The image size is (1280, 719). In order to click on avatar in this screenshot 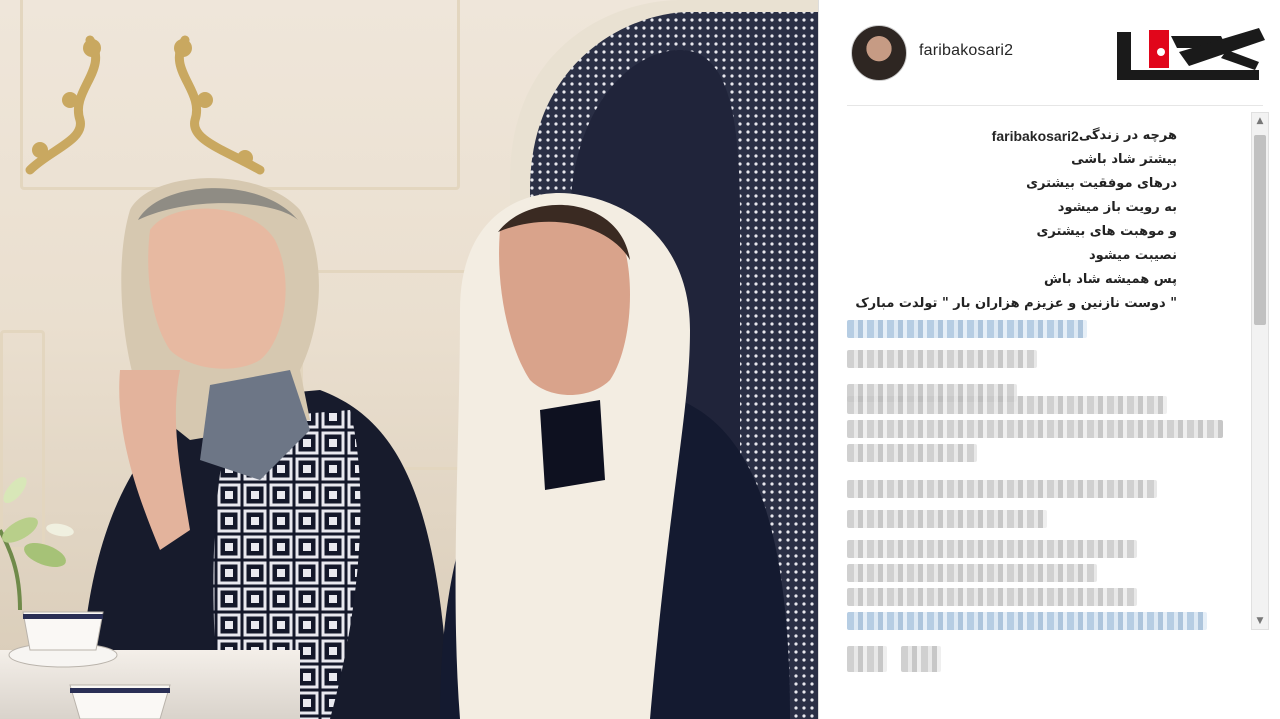, I will do `click(879, 53)`.